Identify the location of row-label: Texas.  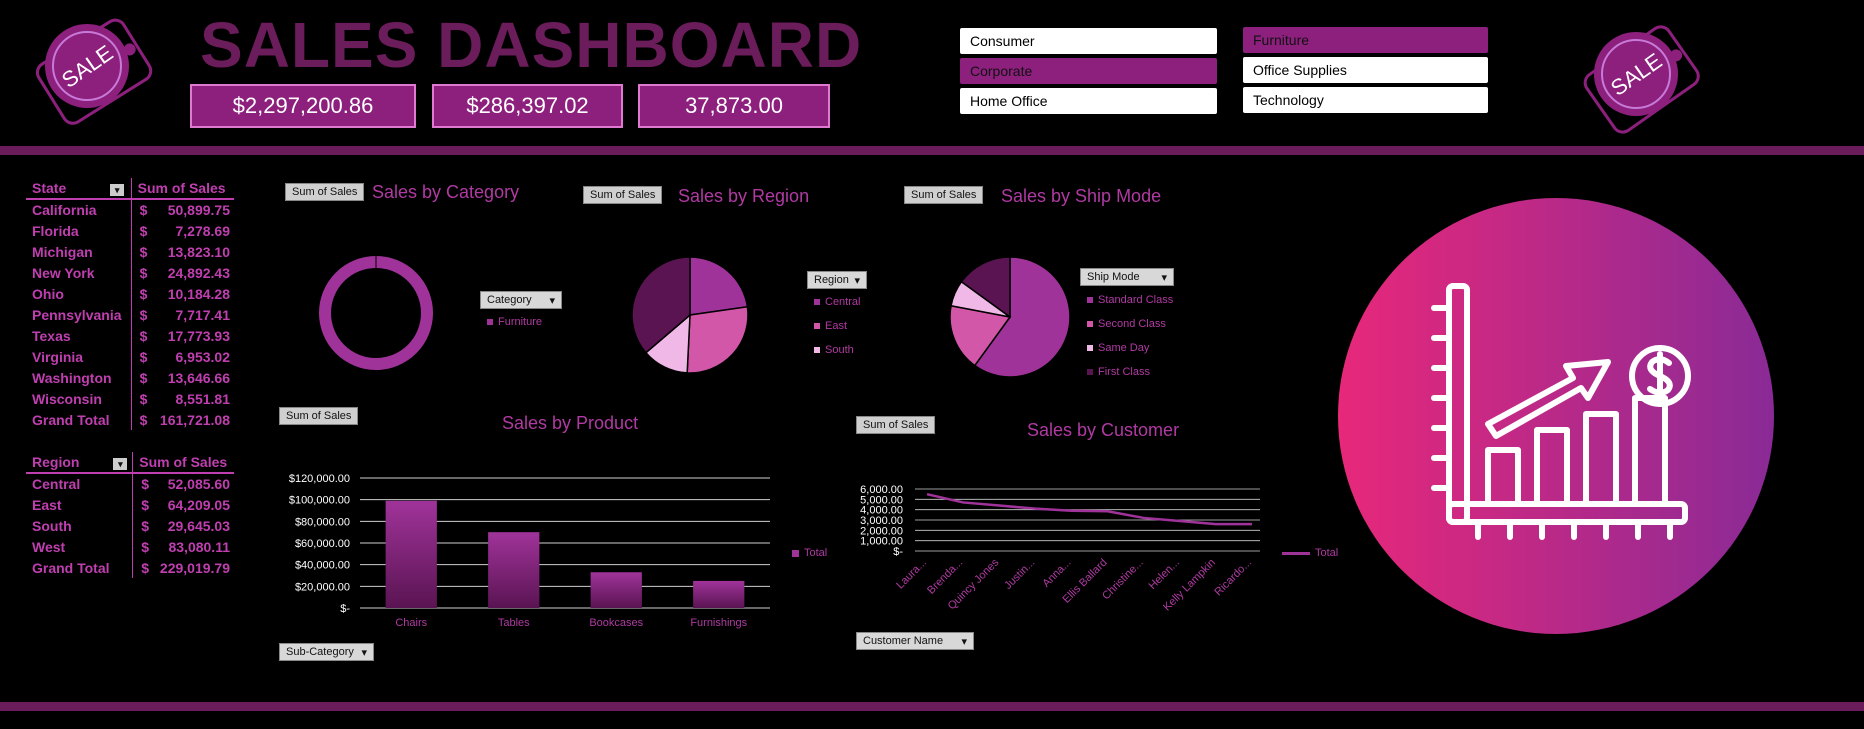
(51, 335).